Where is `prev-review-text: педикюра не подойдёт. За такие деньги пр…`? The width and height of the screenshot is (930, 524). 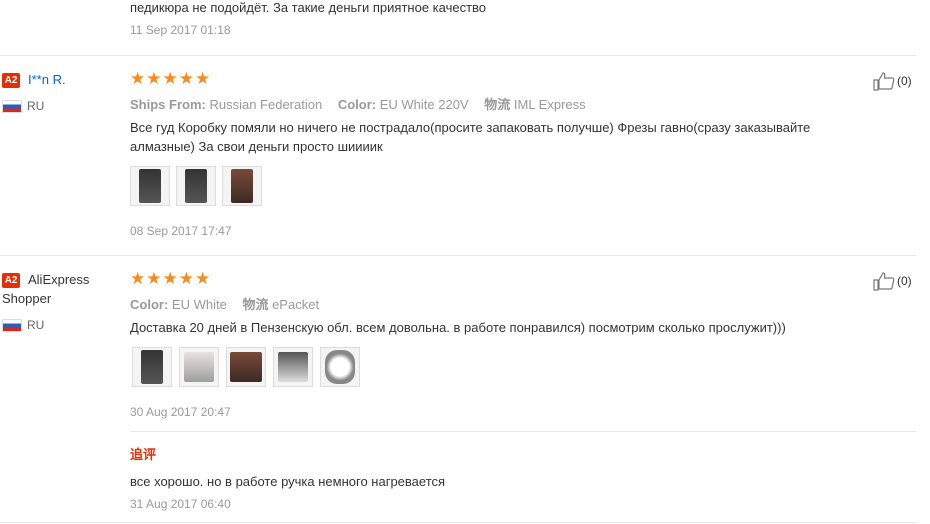 prev-review-text: педикюра не подойдёт. За такие деньги пр… is located at coordinates (308, 7).